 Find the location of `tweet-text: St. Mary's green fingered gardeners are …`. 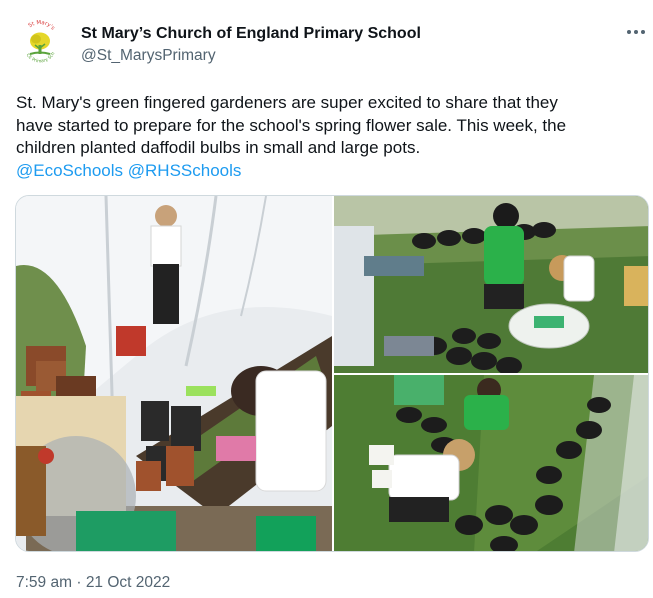

tweet-text: St. Mary's green fingered gardeners are … is located at coordinates (331, 137).